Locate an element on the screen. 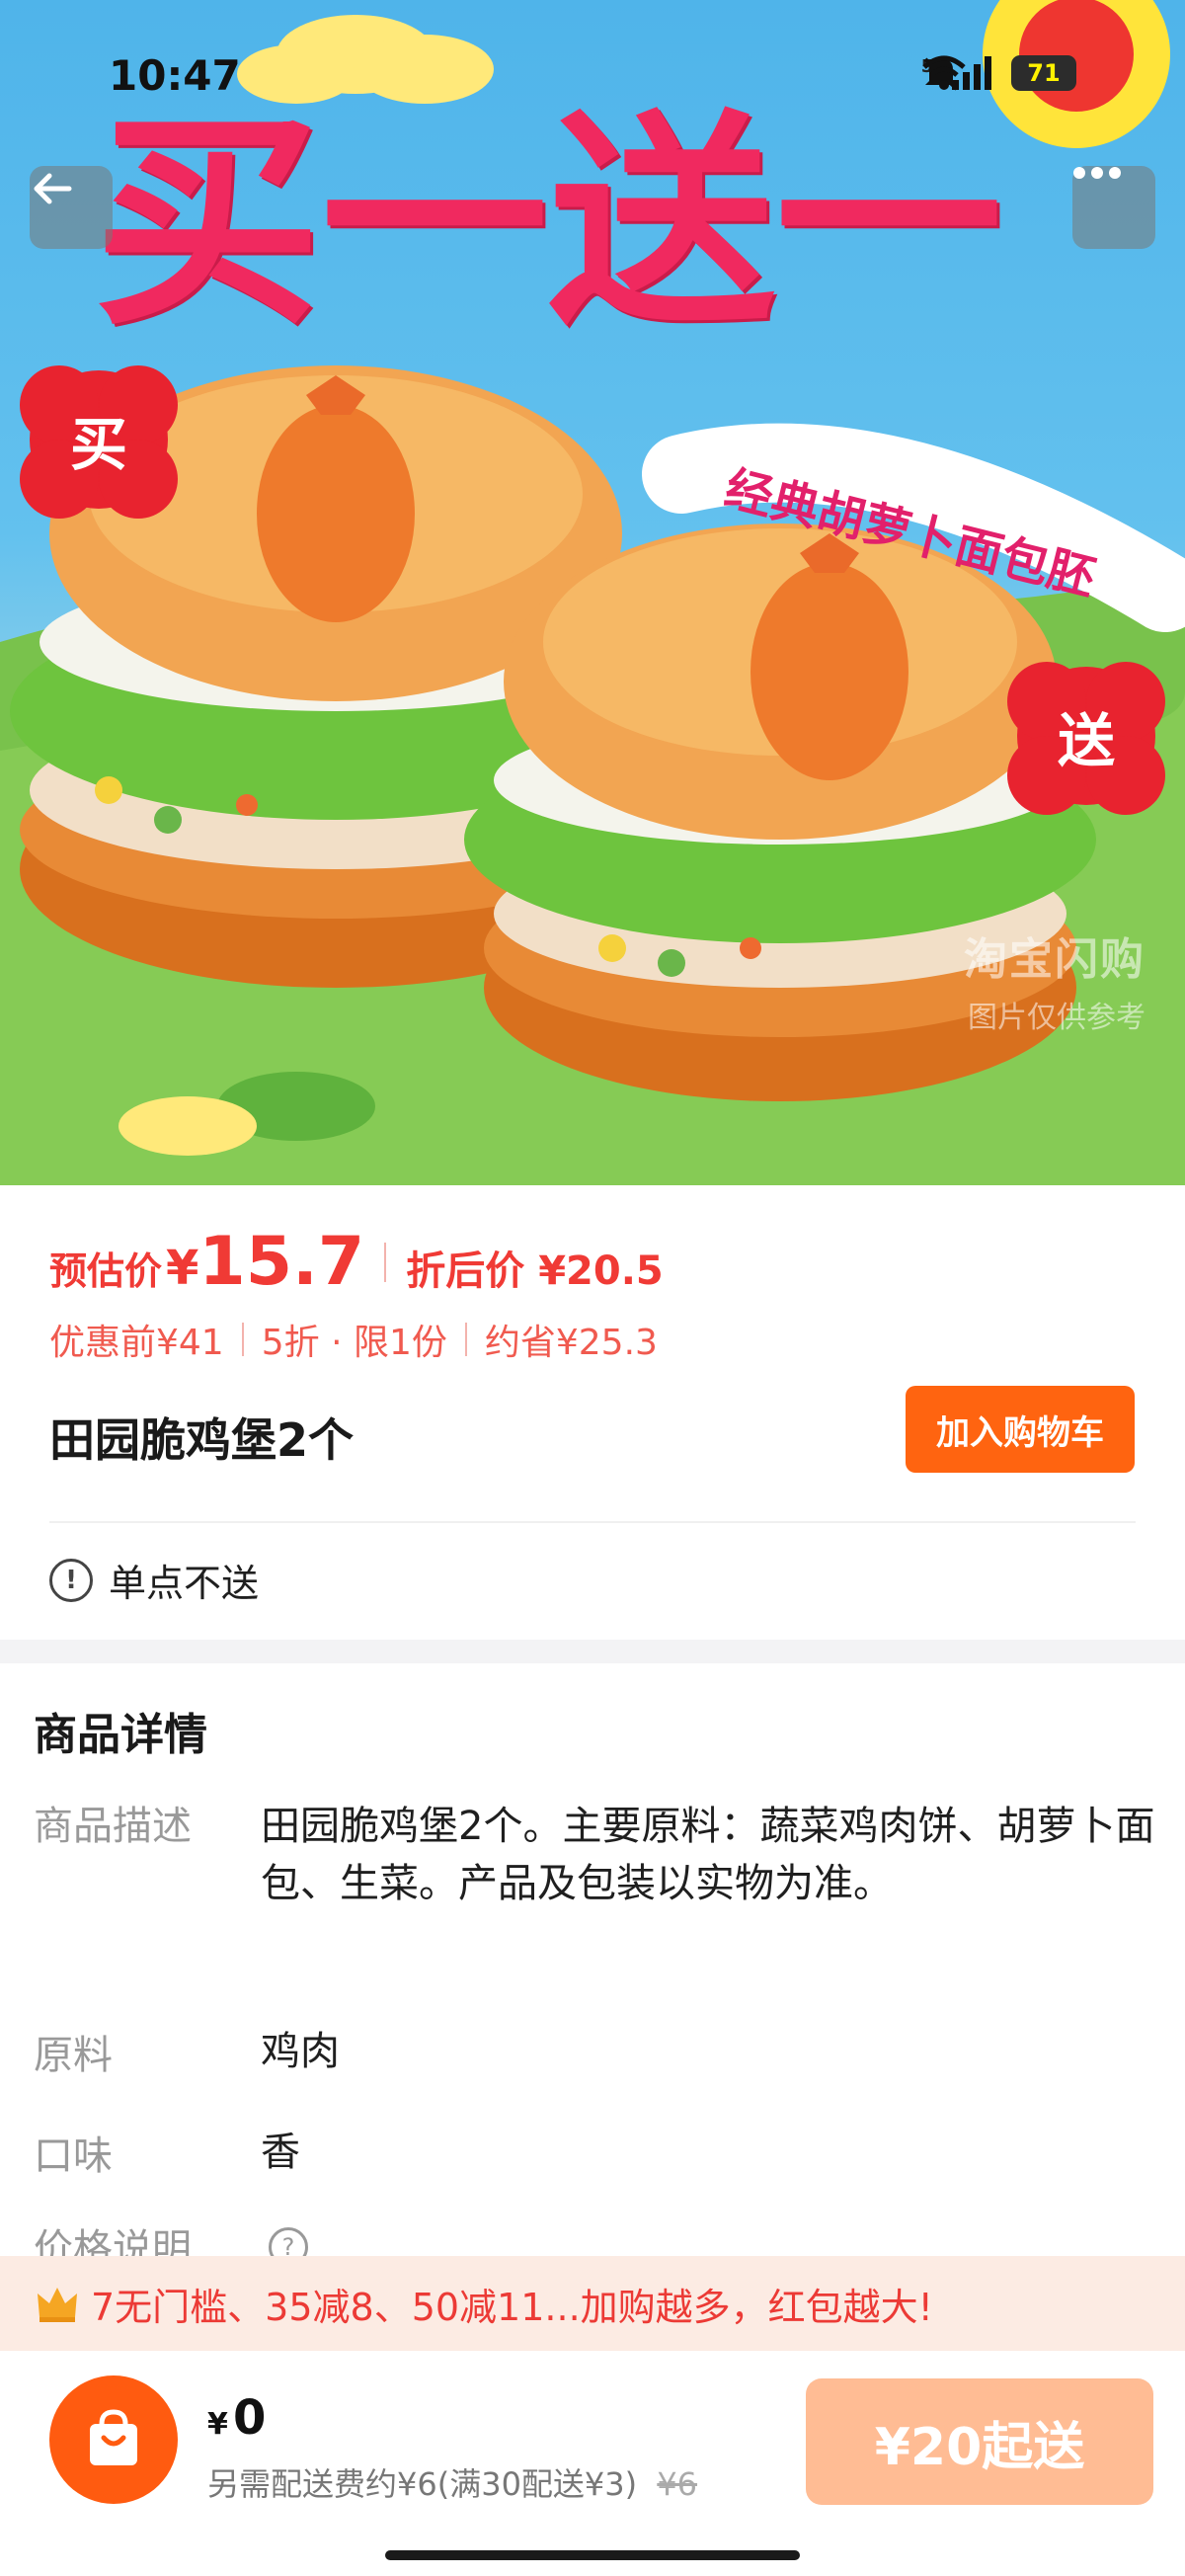 This screenshot has height=2576, width=1185. status-time: 10:47 is located at coordinates (175, 75).